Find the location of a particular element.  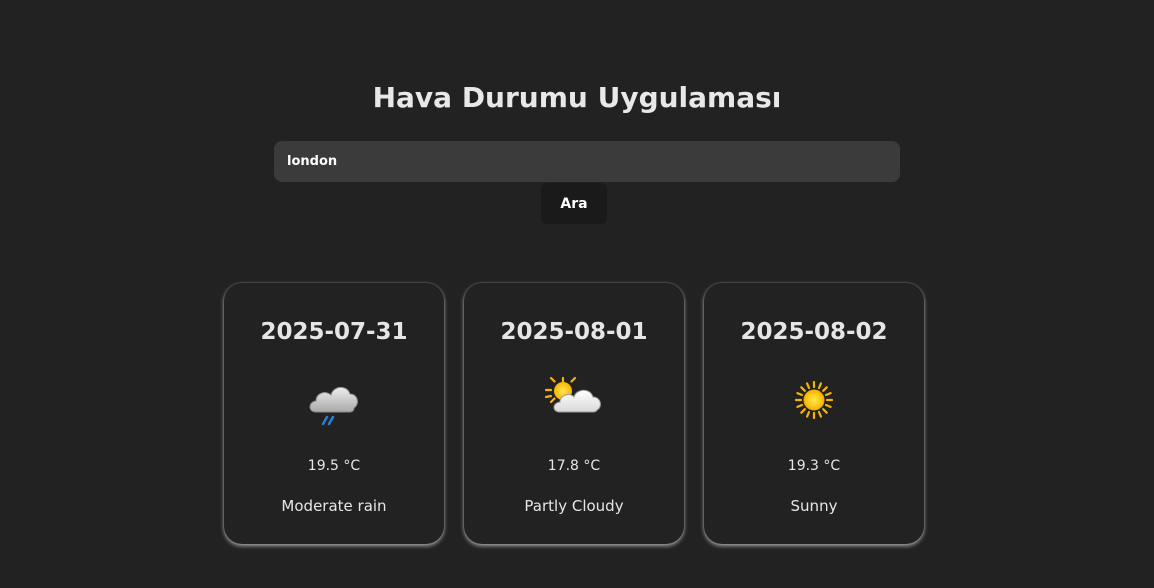

forecast-condition: Partly Cloudy is located at coordinates (574, 506).